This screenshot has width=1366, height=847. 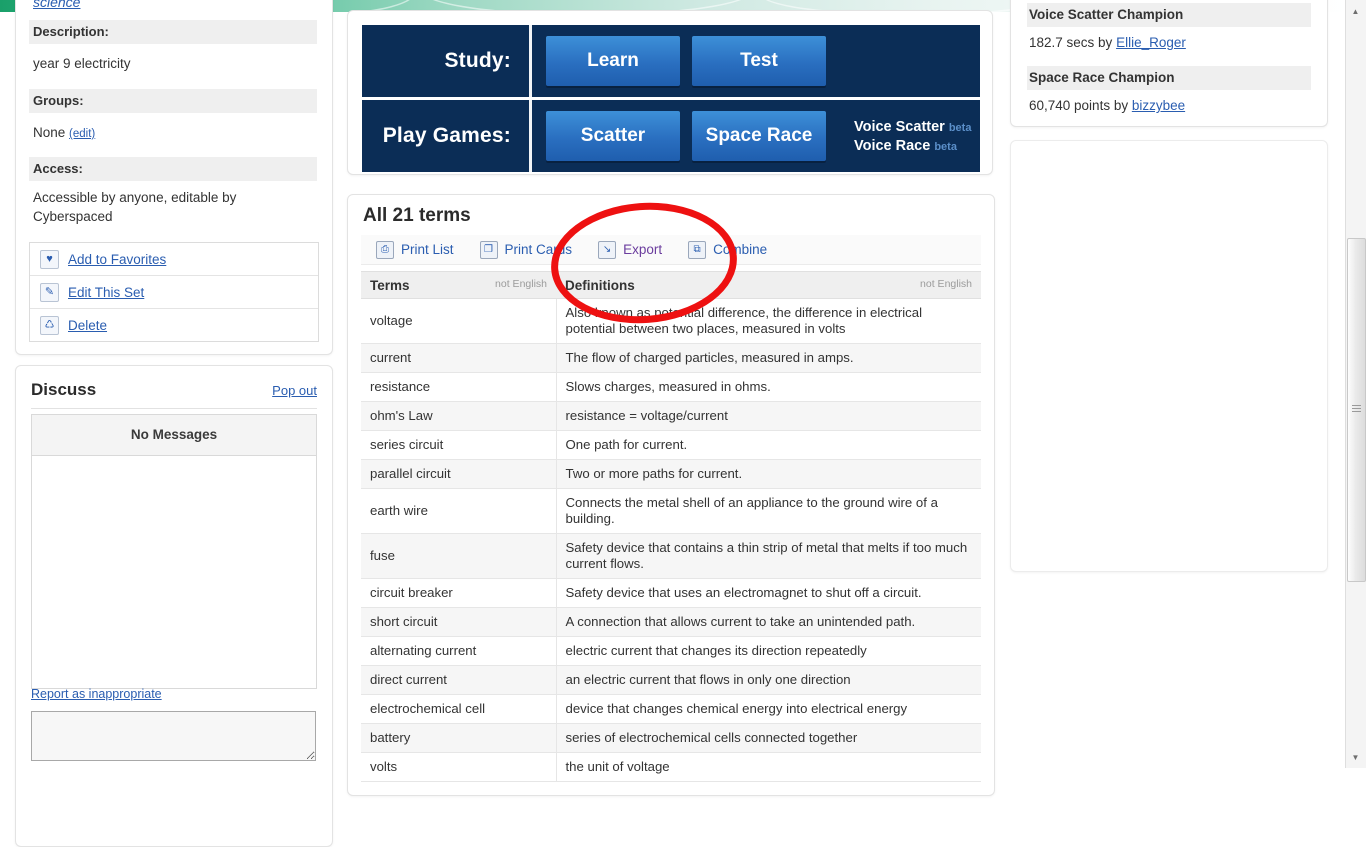 What do you see at coordinates (174, 325) in the screenshot?
I see `delete-set-button: ♺ Delete` at bounding box center [174, 325].